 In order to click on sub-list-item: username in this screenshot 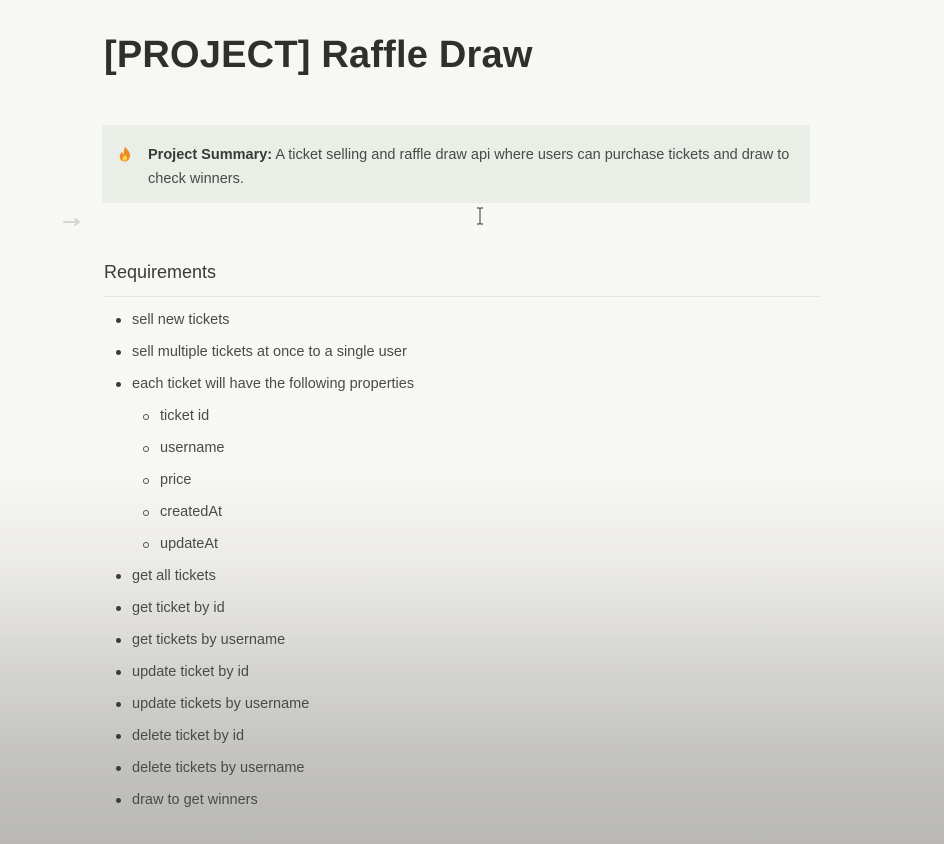, I will do `click(207, 452)`.